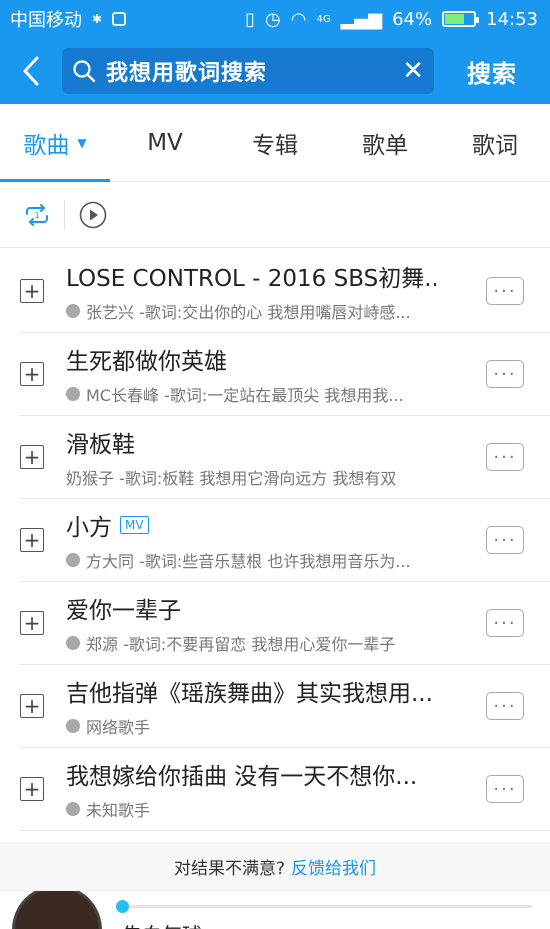 The height and width of the screenshot is (929, 550). I want to click on song-info: 我想嫁给你插曲 没有一天不想你... 未知歌手, so click(276, 789).